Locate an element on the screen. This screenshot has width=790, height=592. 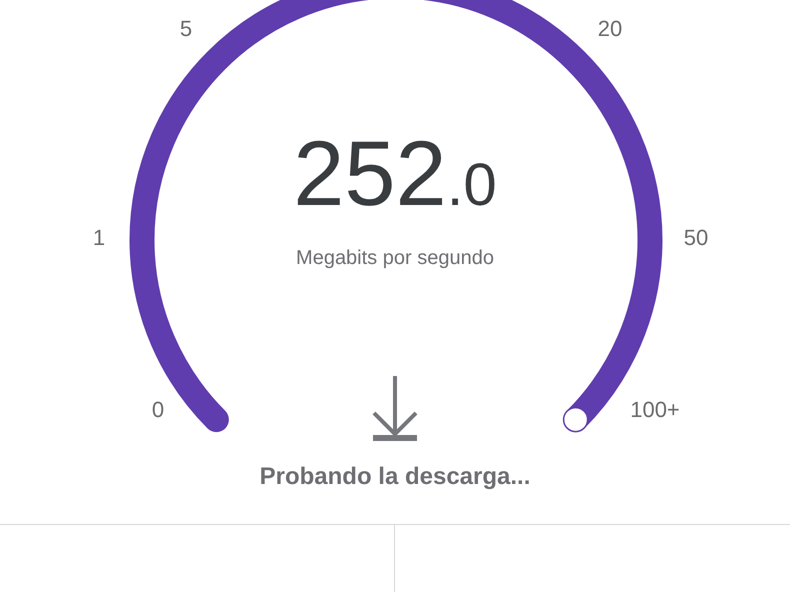
scale-label: 50 is located at coordinates (696, 238).